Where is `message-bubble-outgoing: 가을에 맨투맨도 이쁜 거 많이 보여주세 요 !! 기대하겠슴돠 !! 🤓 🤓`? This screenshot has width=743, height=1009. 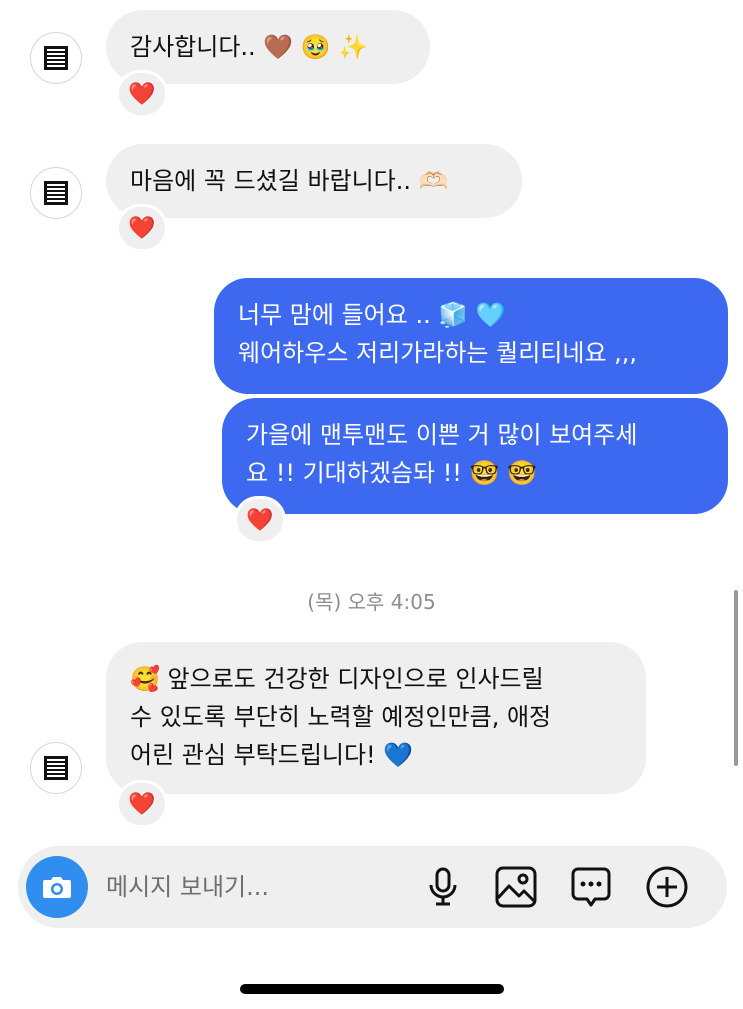 message-bubble-outgoing: 가을에 맨투맨도 이쁜 거 많이 보여주세 요 !! 기대하겠슴돠 !! 🤓 🤓 is located at coordinates (475, 456).